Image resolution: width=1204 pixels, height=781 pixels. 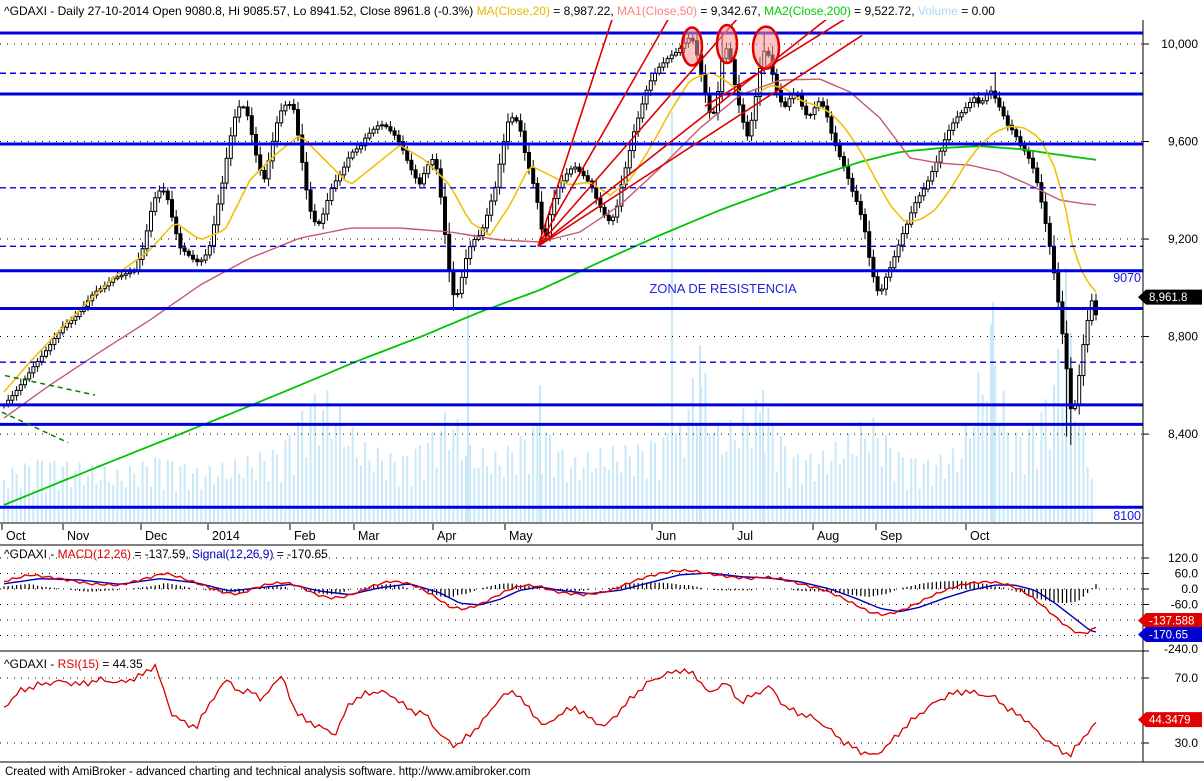 I want to click on rsi-title-label: RSI(15), so click(x=78, y=664).